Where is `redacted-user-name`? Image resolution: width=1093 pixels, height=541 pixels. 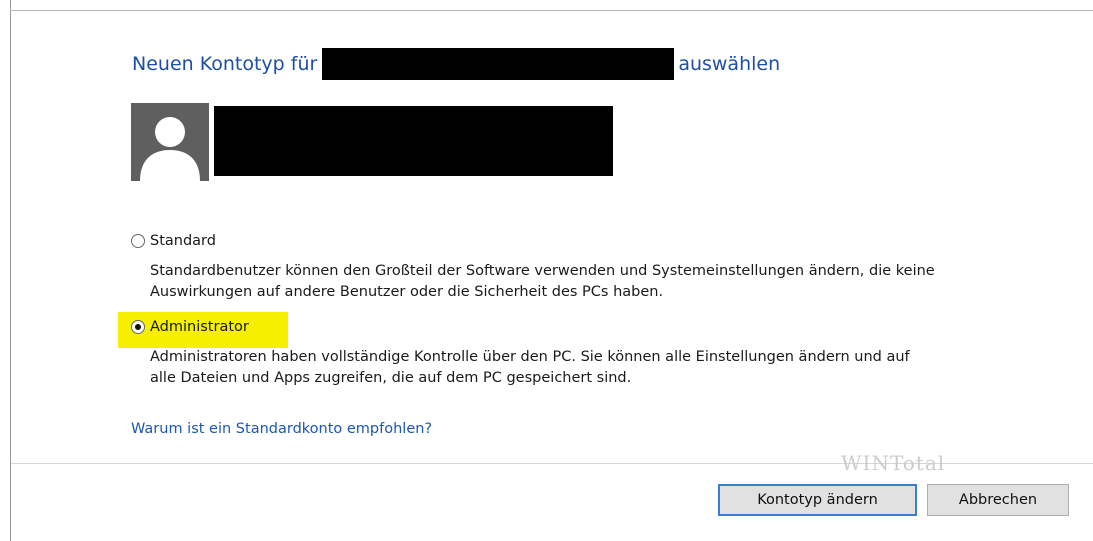 redacted-user-name is located at coordinates (413, 141).